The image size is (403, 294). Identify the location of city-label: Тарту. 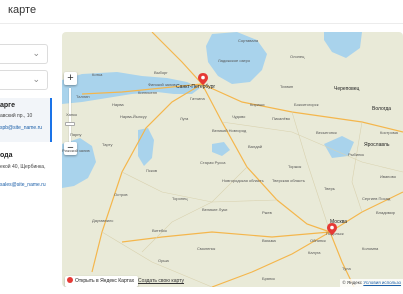
(107, 144).